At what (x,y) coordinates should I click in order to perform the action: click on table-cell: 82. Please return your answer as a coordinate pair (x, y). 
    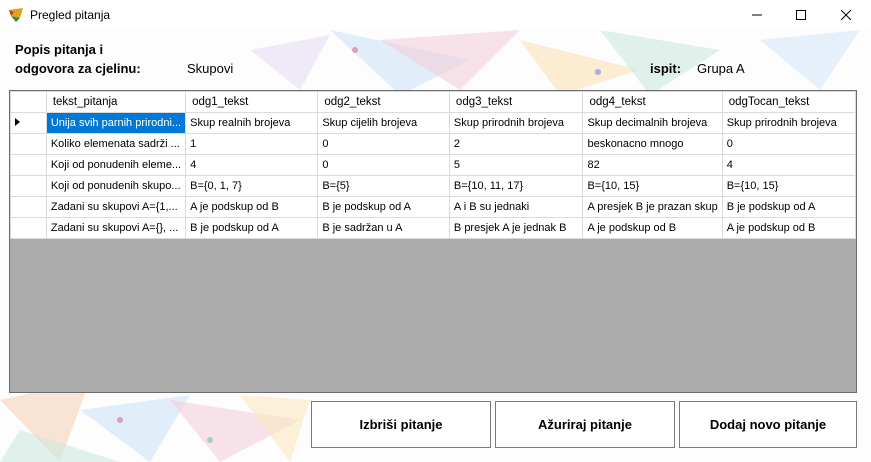
    Looking at the image, I should click on (652, 165).